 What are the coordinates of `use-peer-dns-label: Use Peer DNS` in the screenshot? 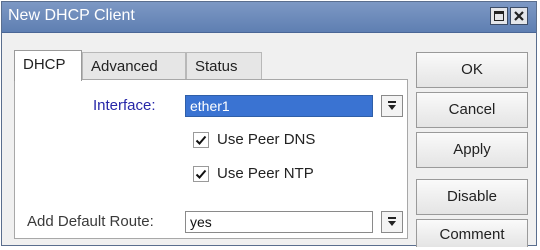 It's located at (266, 139).